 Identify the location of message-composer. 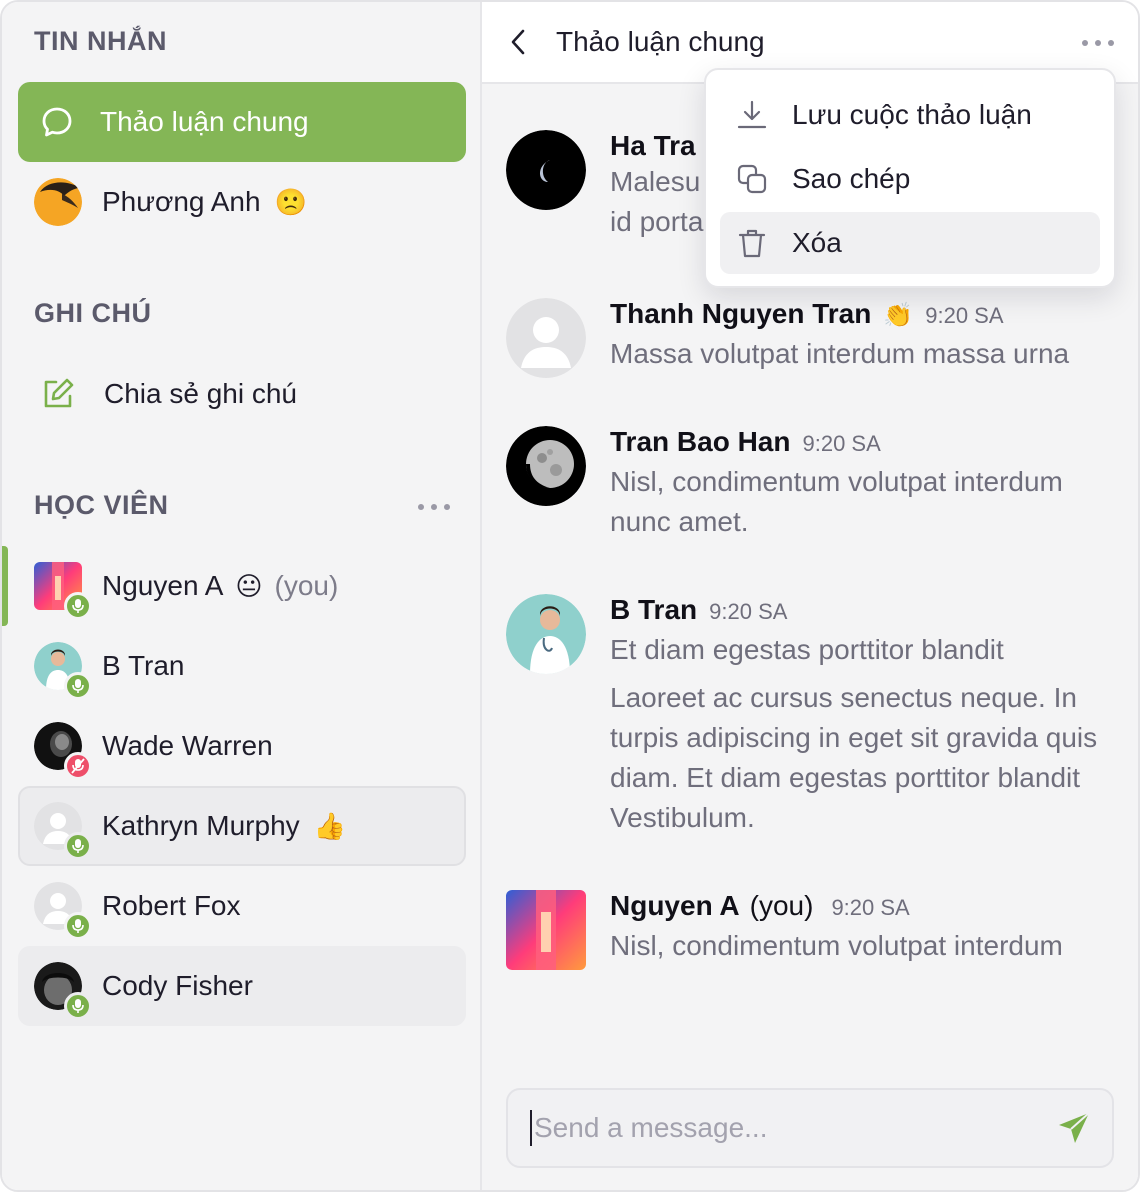
(810, 1128).